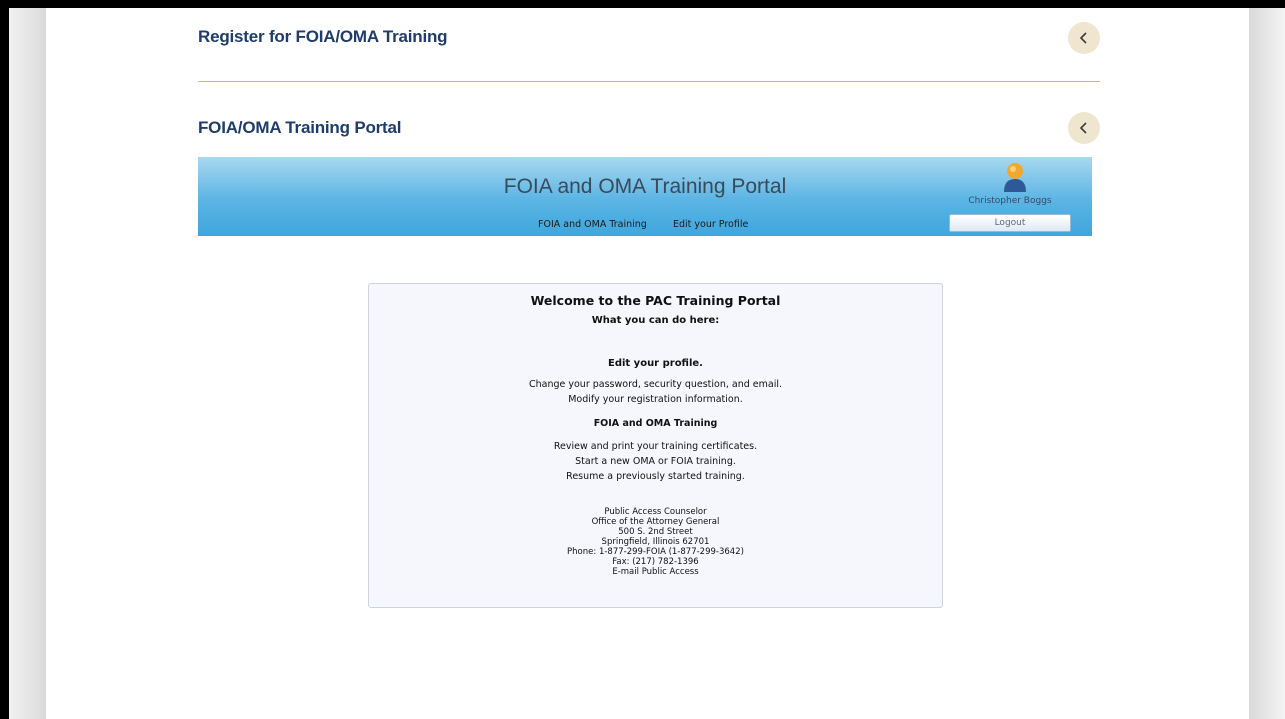 This screenshot has width=1285, height=719. I want to click on edit-profile-heading: Edit your profile., so click(655, 363).